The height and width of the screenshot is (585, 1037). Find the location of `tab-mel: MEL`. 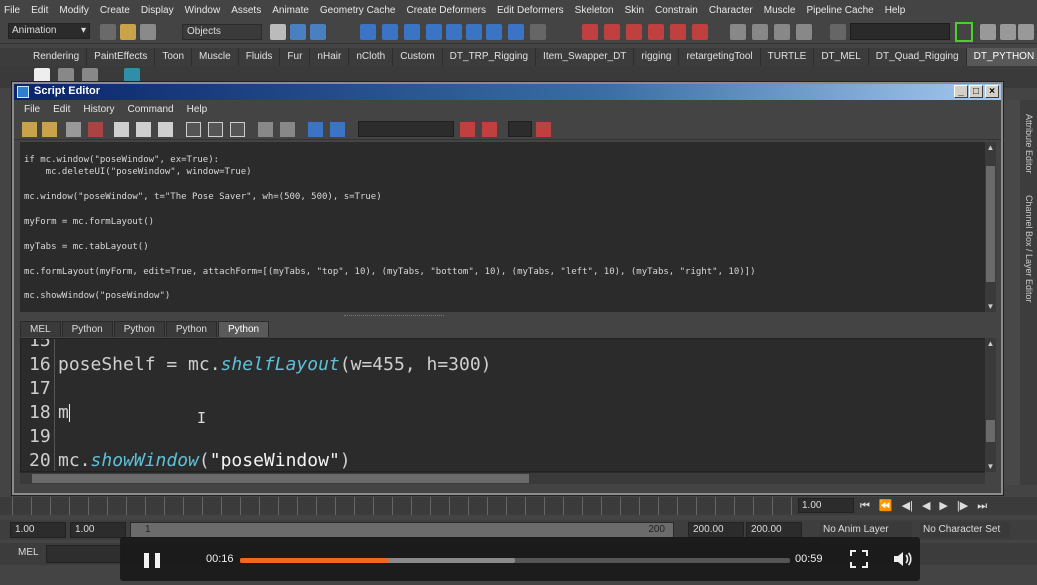

tab-mel: MEL is located at coordinates (40, 329).